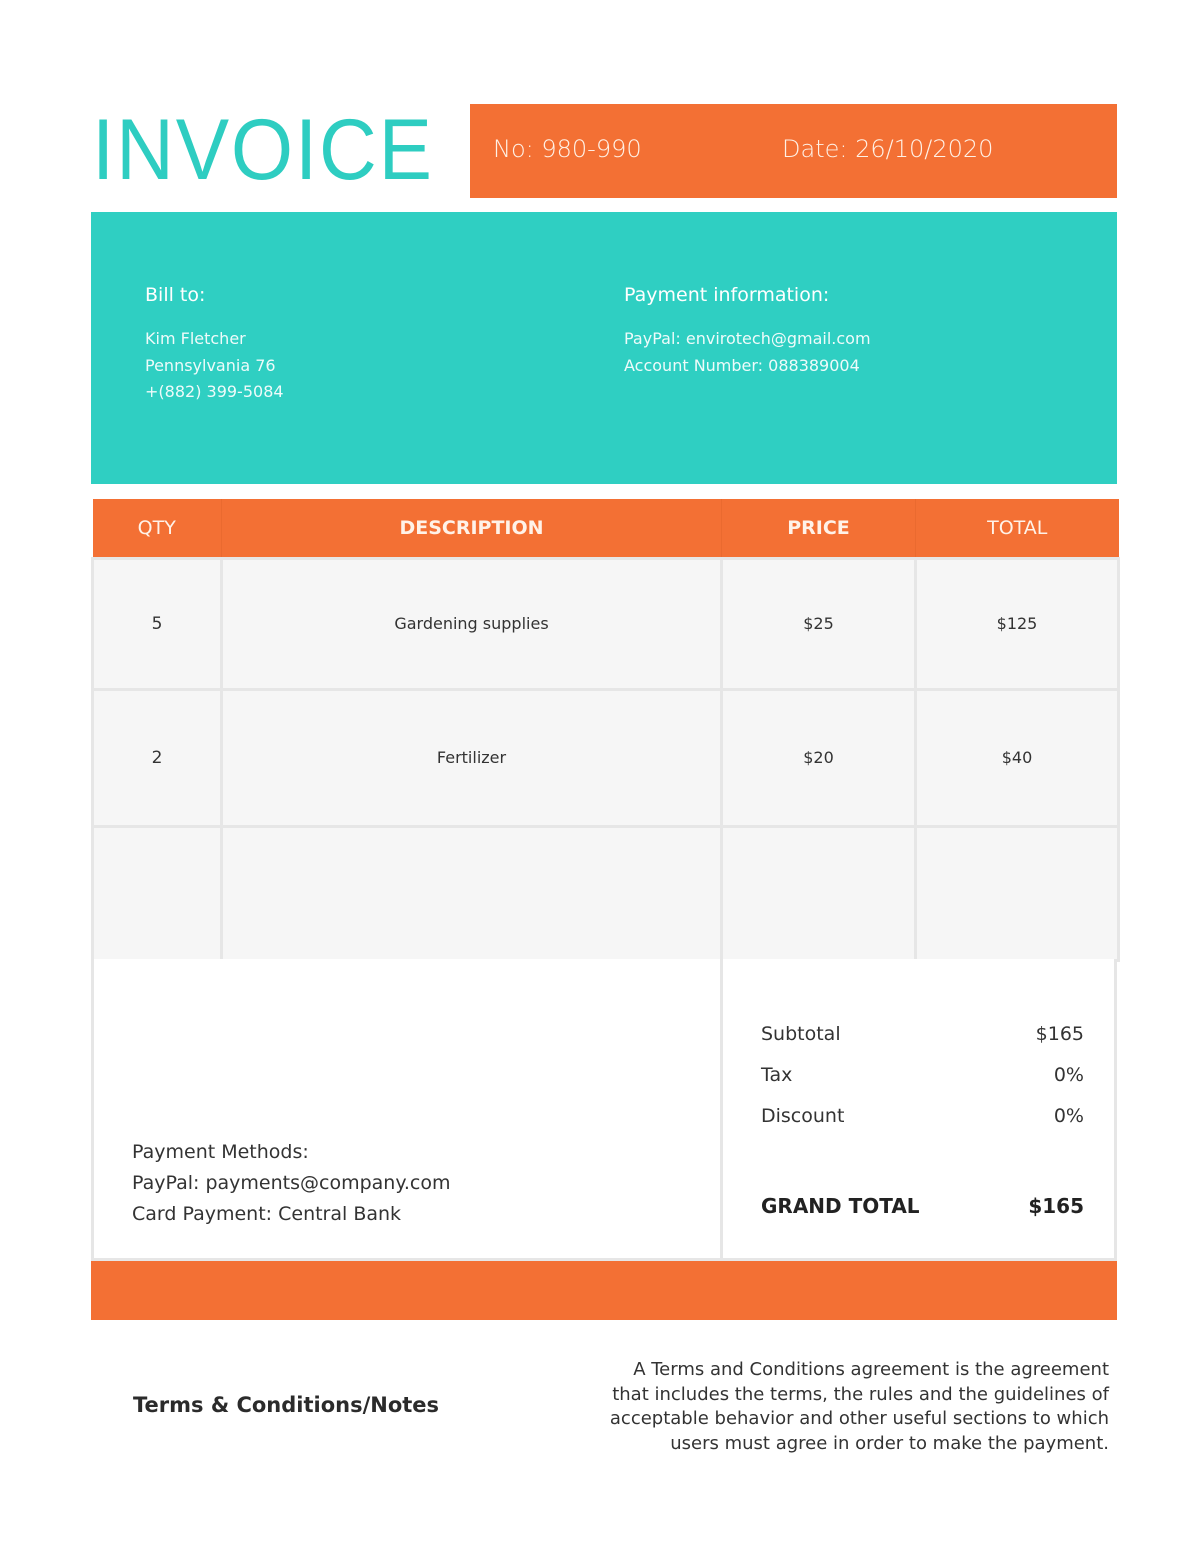 Image resolution: width=1200 pixels, height=1553 pixels. I want to click on column-header-price: PRICE, so click(818, 528).